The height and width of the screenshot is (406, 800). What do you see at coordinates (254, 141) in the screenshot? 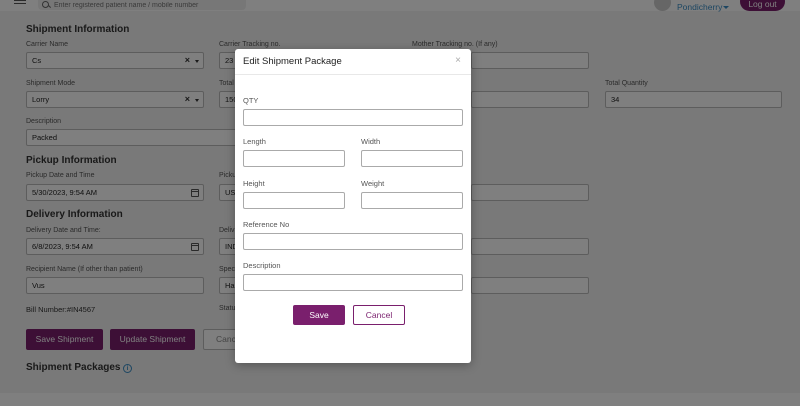
I see `length-label: Length` at bounding box center [254, 141].